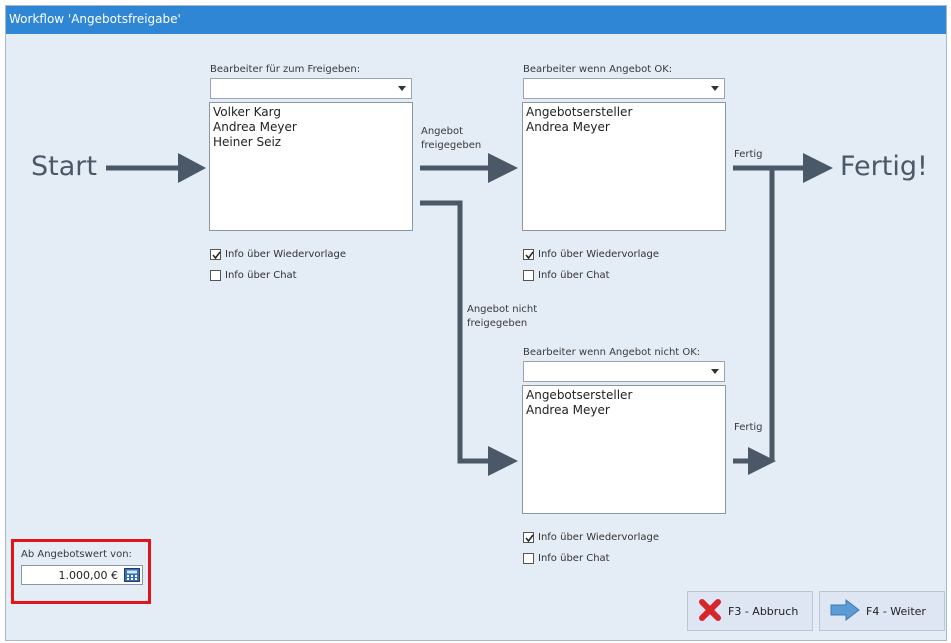 The height and width of the screenshot is (643, 951). I want to click on not-ok-info-chat-checkbox: Info über Chat, so click(566, 558).